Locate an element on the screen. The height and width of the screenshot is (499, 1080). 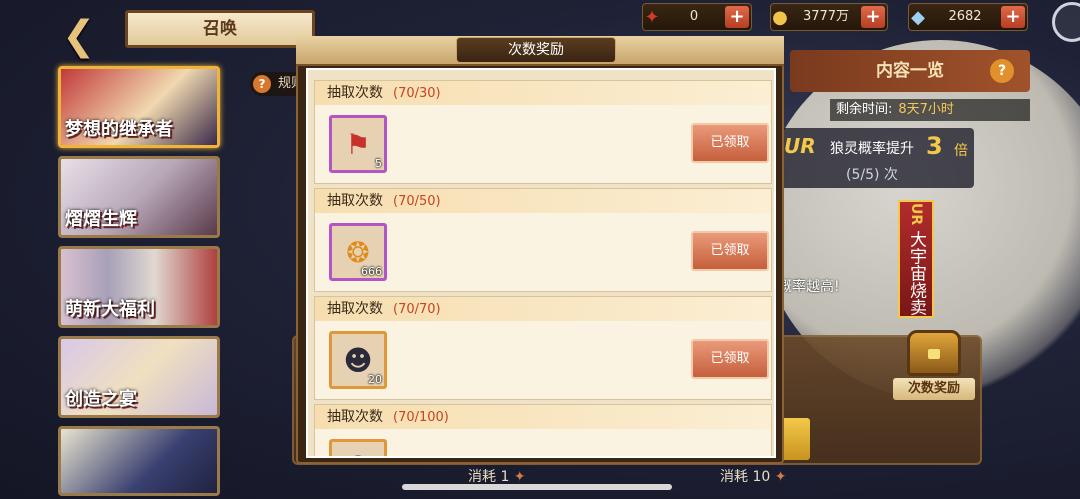
time-remaining: 剩余时间: 8天7小时 is located at coordinates (930, 110).